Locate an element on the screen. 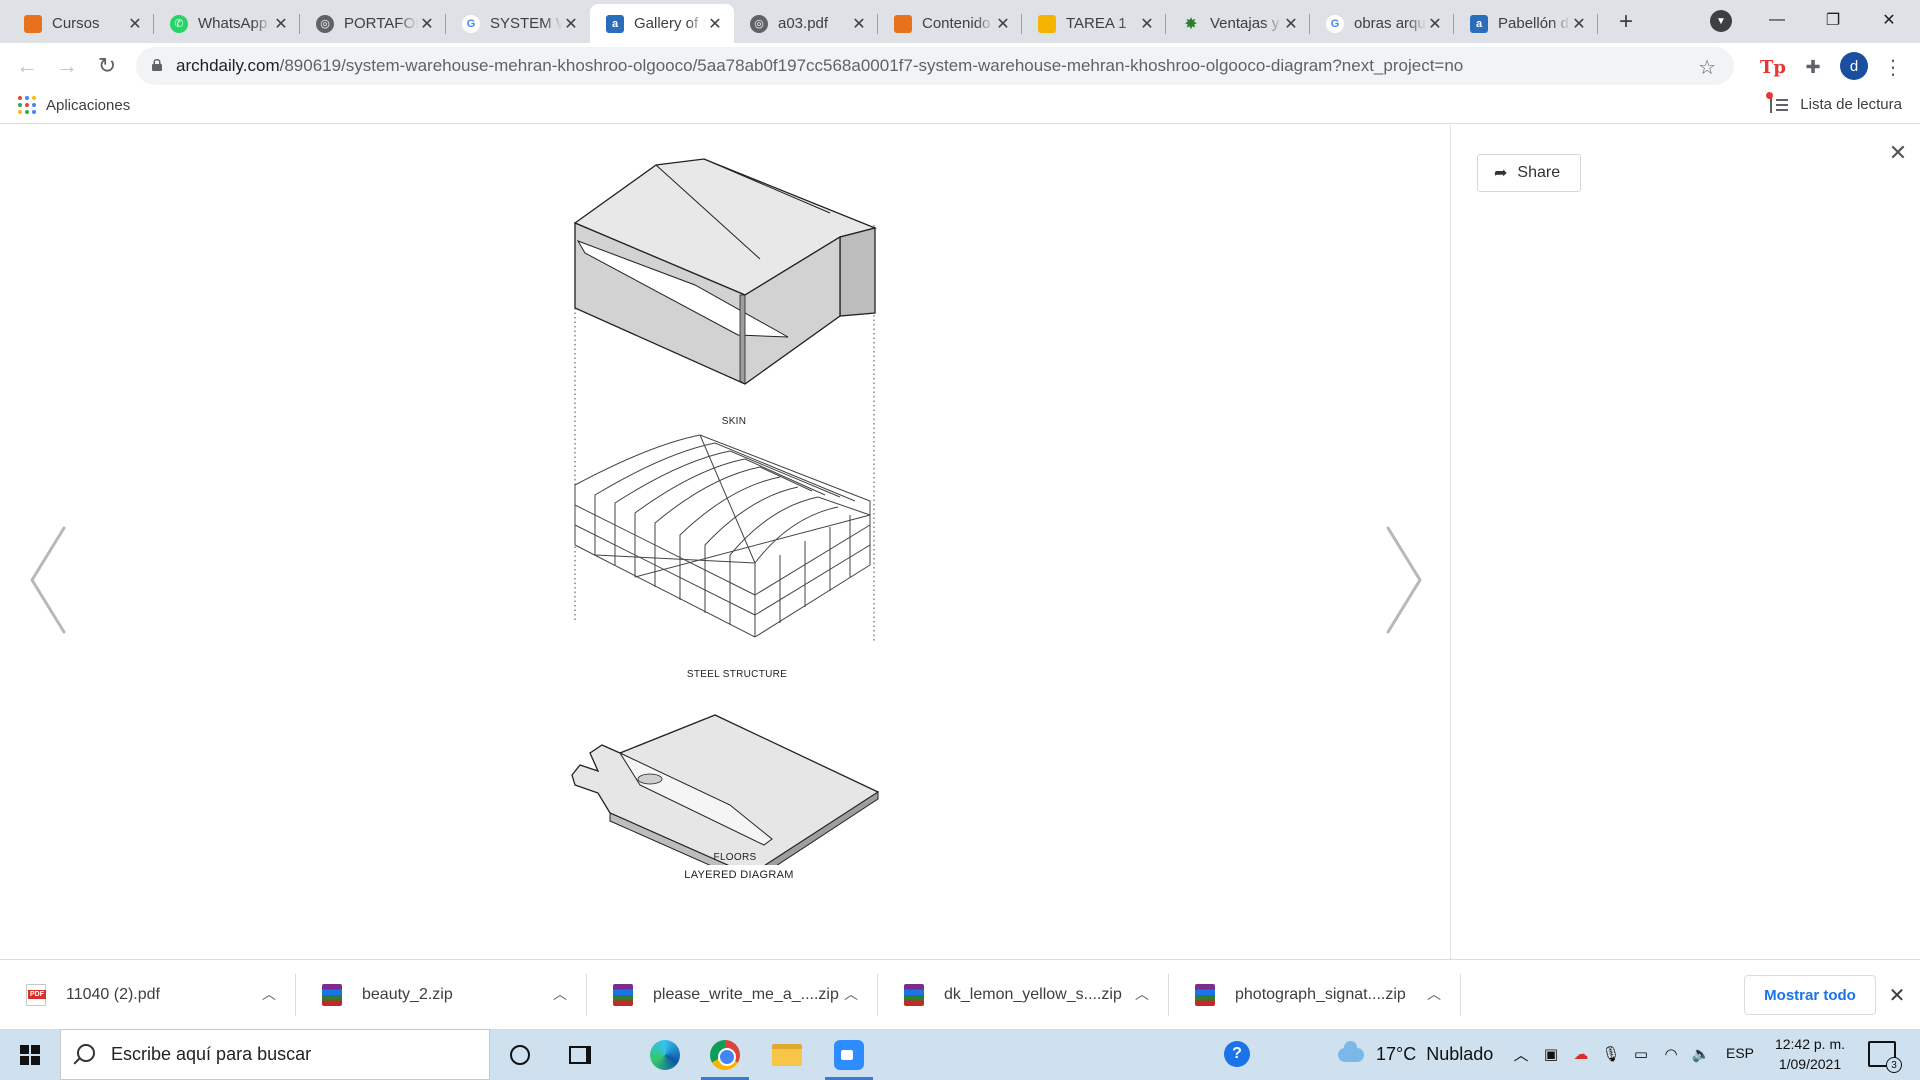 This screenshot has width=1920, height=1080. forward-button: → is located at coordinates (67, 66).